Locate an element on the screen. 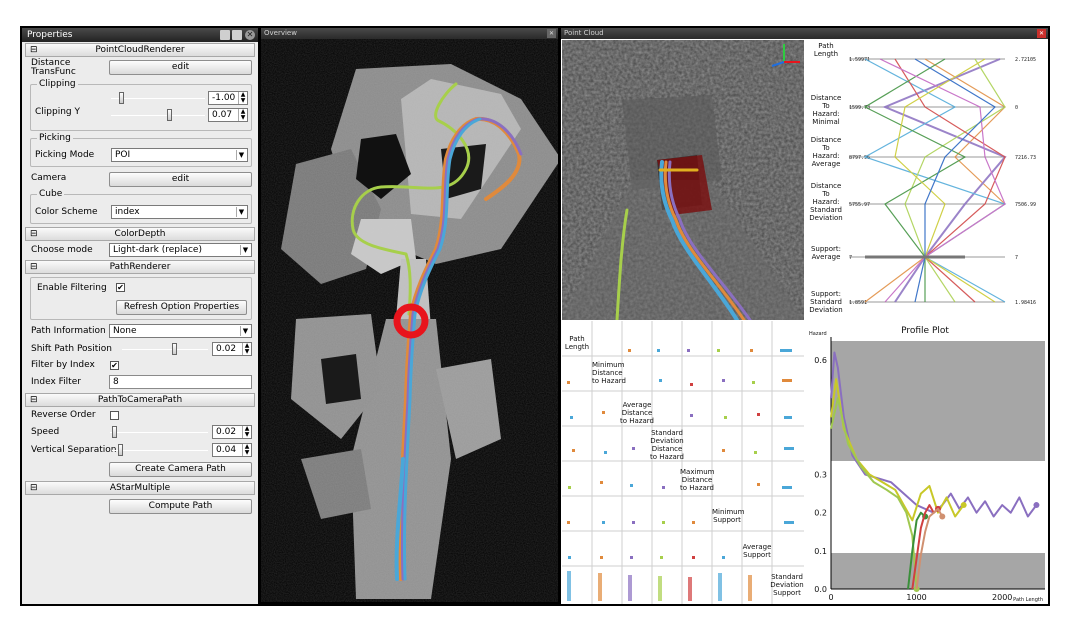 The width and height of the screenshot is (1072, 640). clipping-y-spinbox-2: 0.07 ▲ ▼ is located at coordinates (228, 115).